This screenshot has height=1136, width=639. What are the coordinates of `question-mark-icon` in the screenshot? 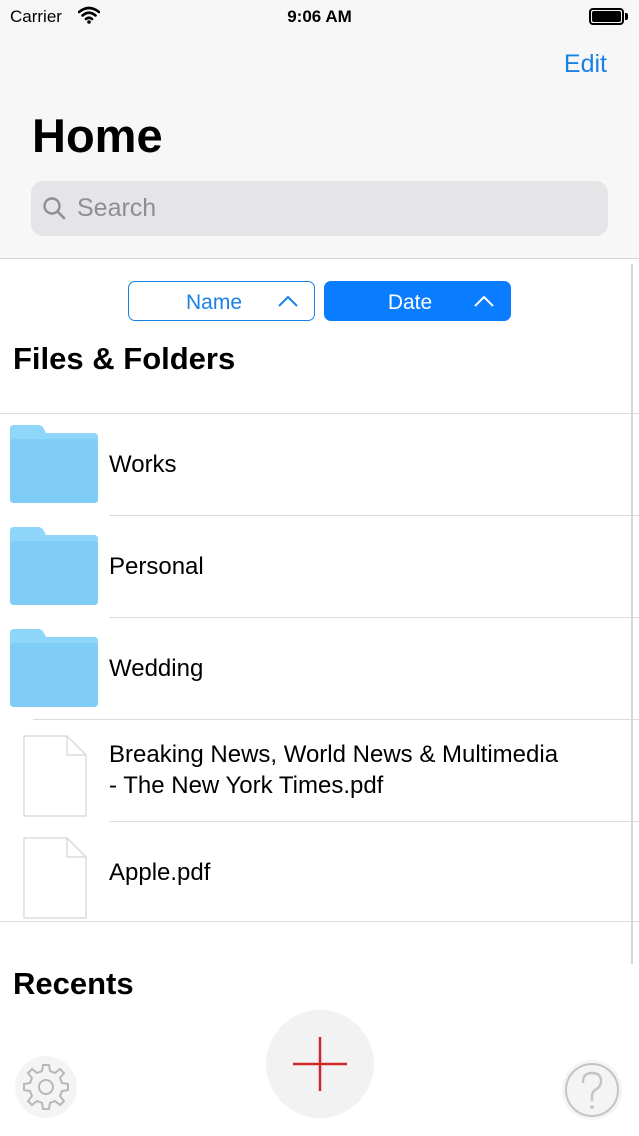 It's located at (592, 1090).